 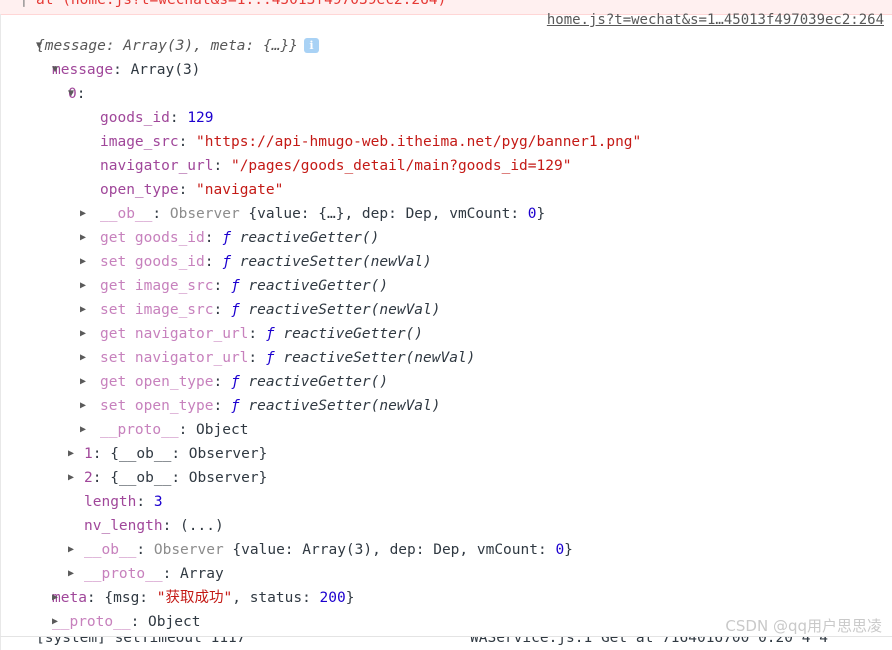 I want to click on console-tree-row: __proto__: Array, so click(x=446, y=574).